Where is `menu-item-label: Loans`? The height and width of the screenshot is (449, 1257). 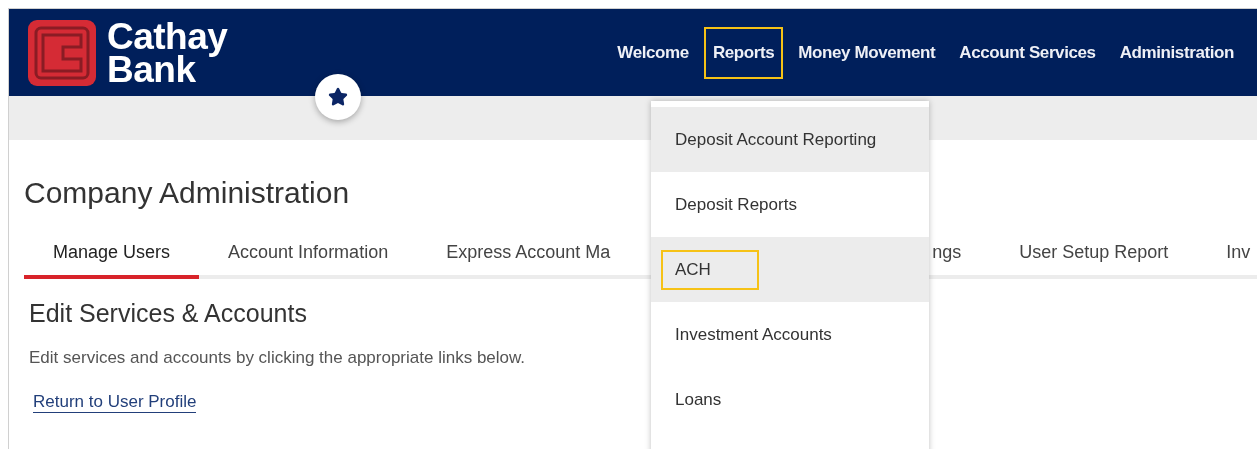
menu-item-label: Loans is located at coordinates (698, 399).